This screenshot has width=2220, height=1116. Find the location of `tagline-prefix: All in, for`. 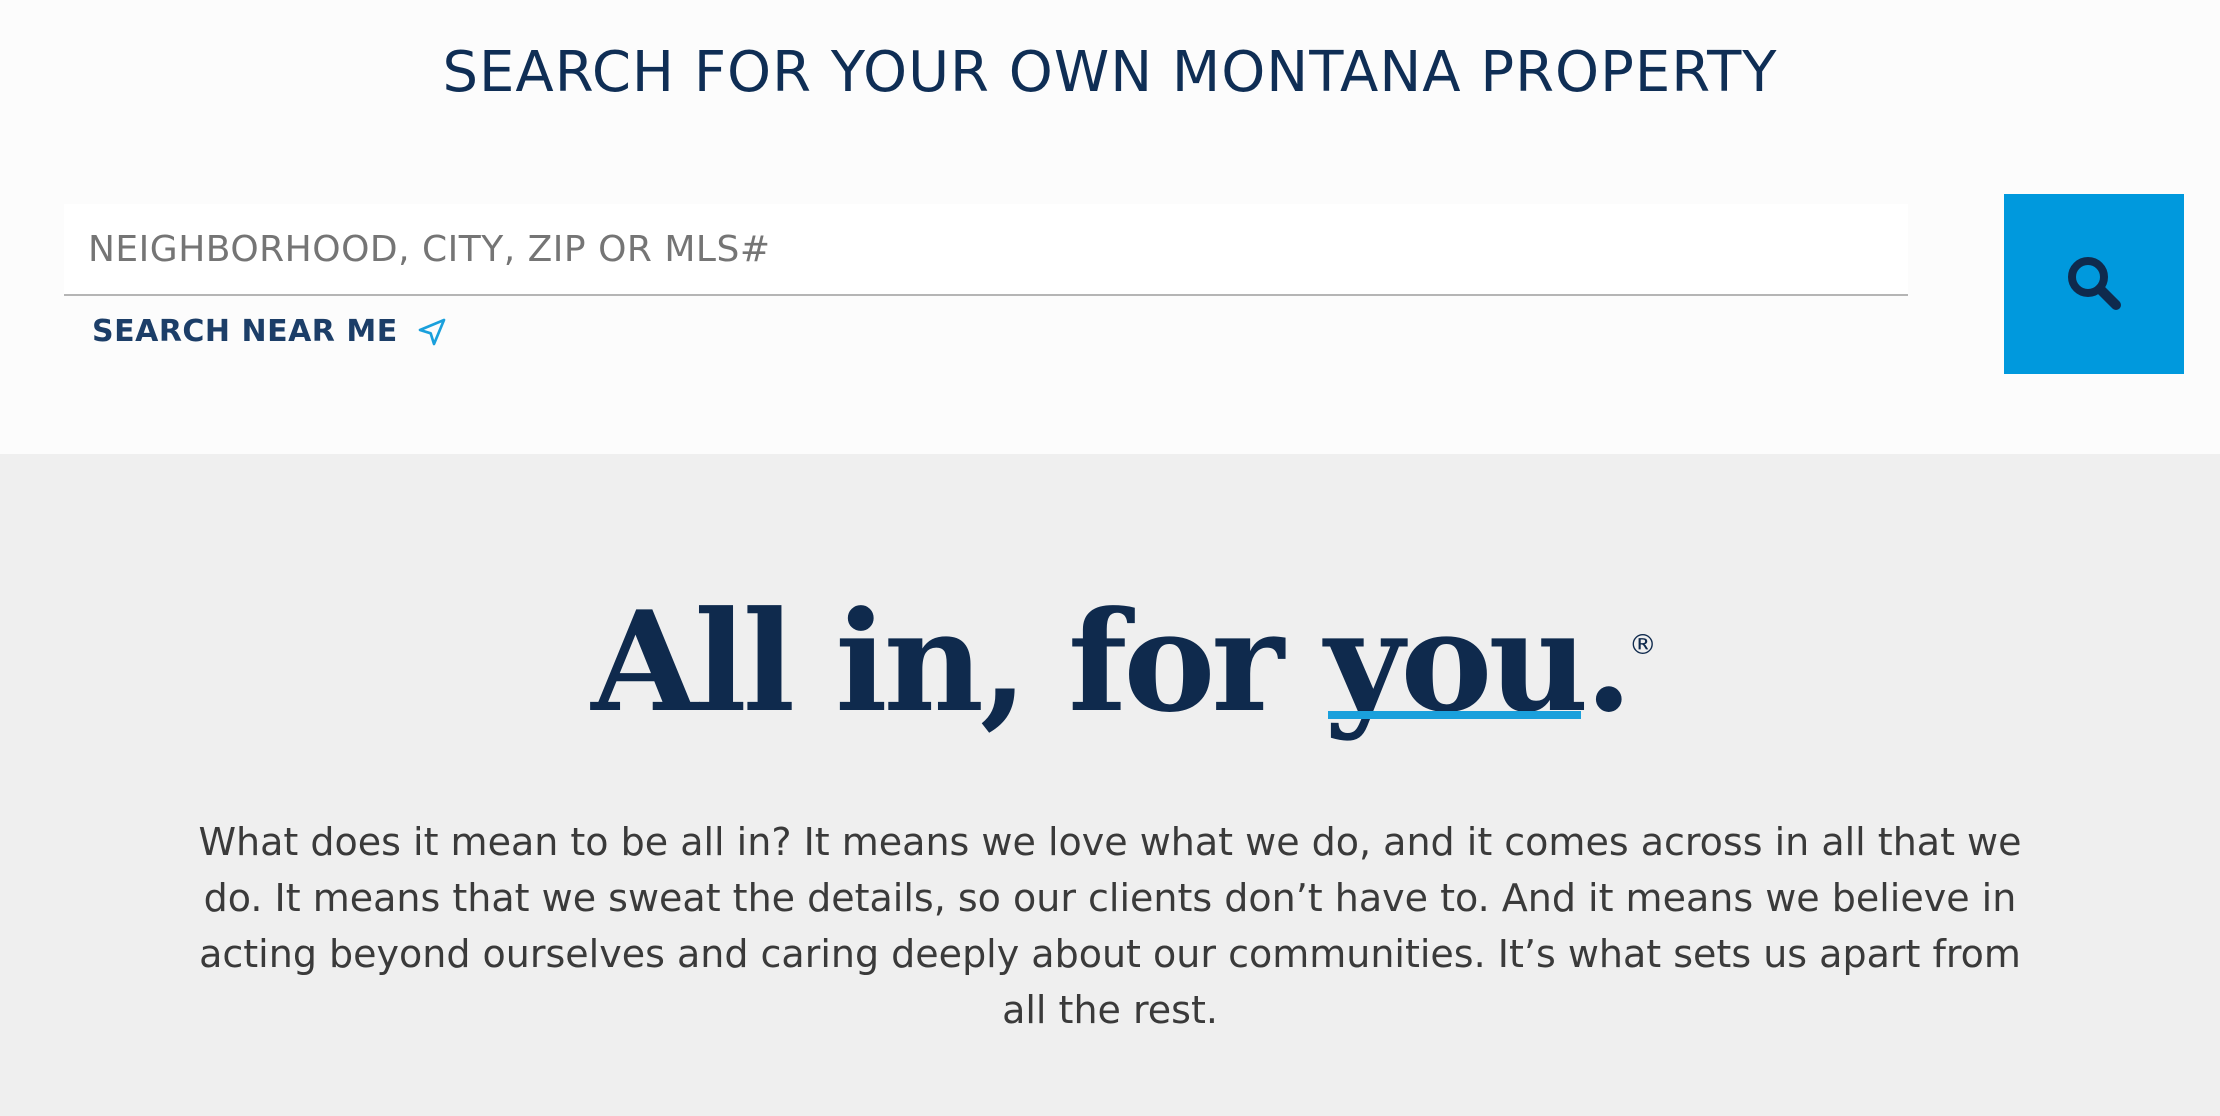

tagline-prefix: All in, for is located at coordinates (958, 661).